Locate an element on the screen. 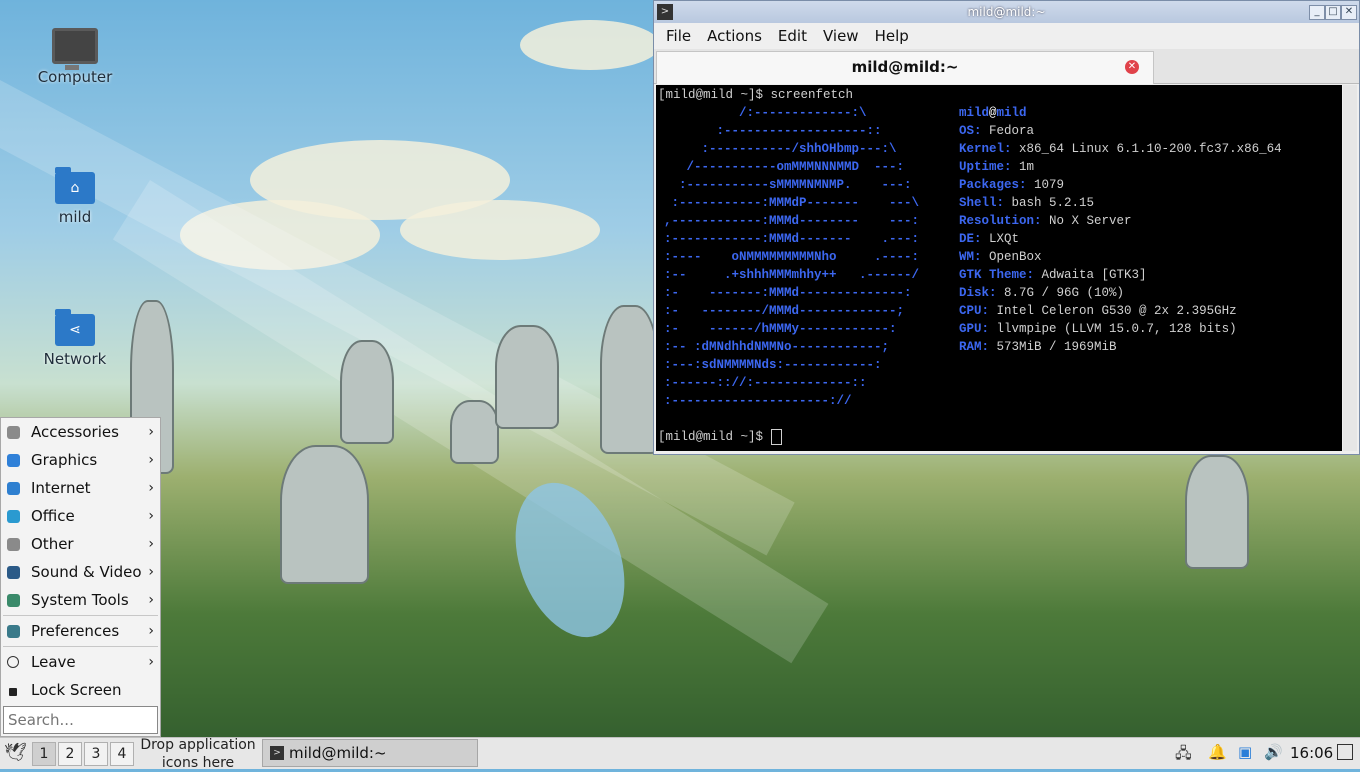  show-desktop-button is located at coordinates (1345, 752).